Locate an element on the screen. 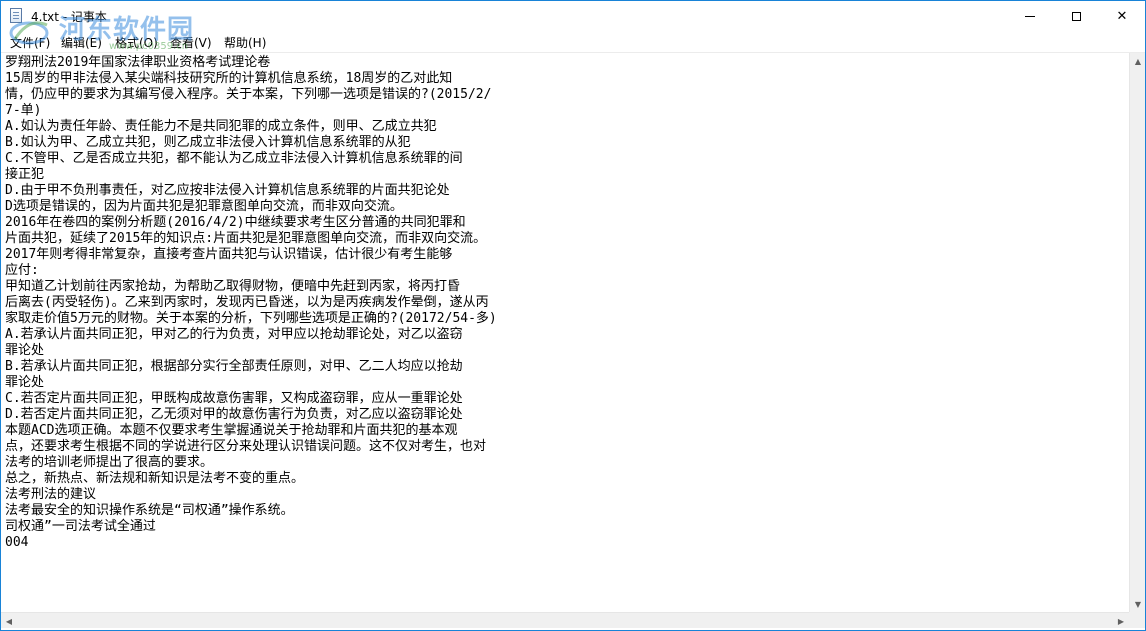  notepad-app-icon is located at coordinates (16, 15).